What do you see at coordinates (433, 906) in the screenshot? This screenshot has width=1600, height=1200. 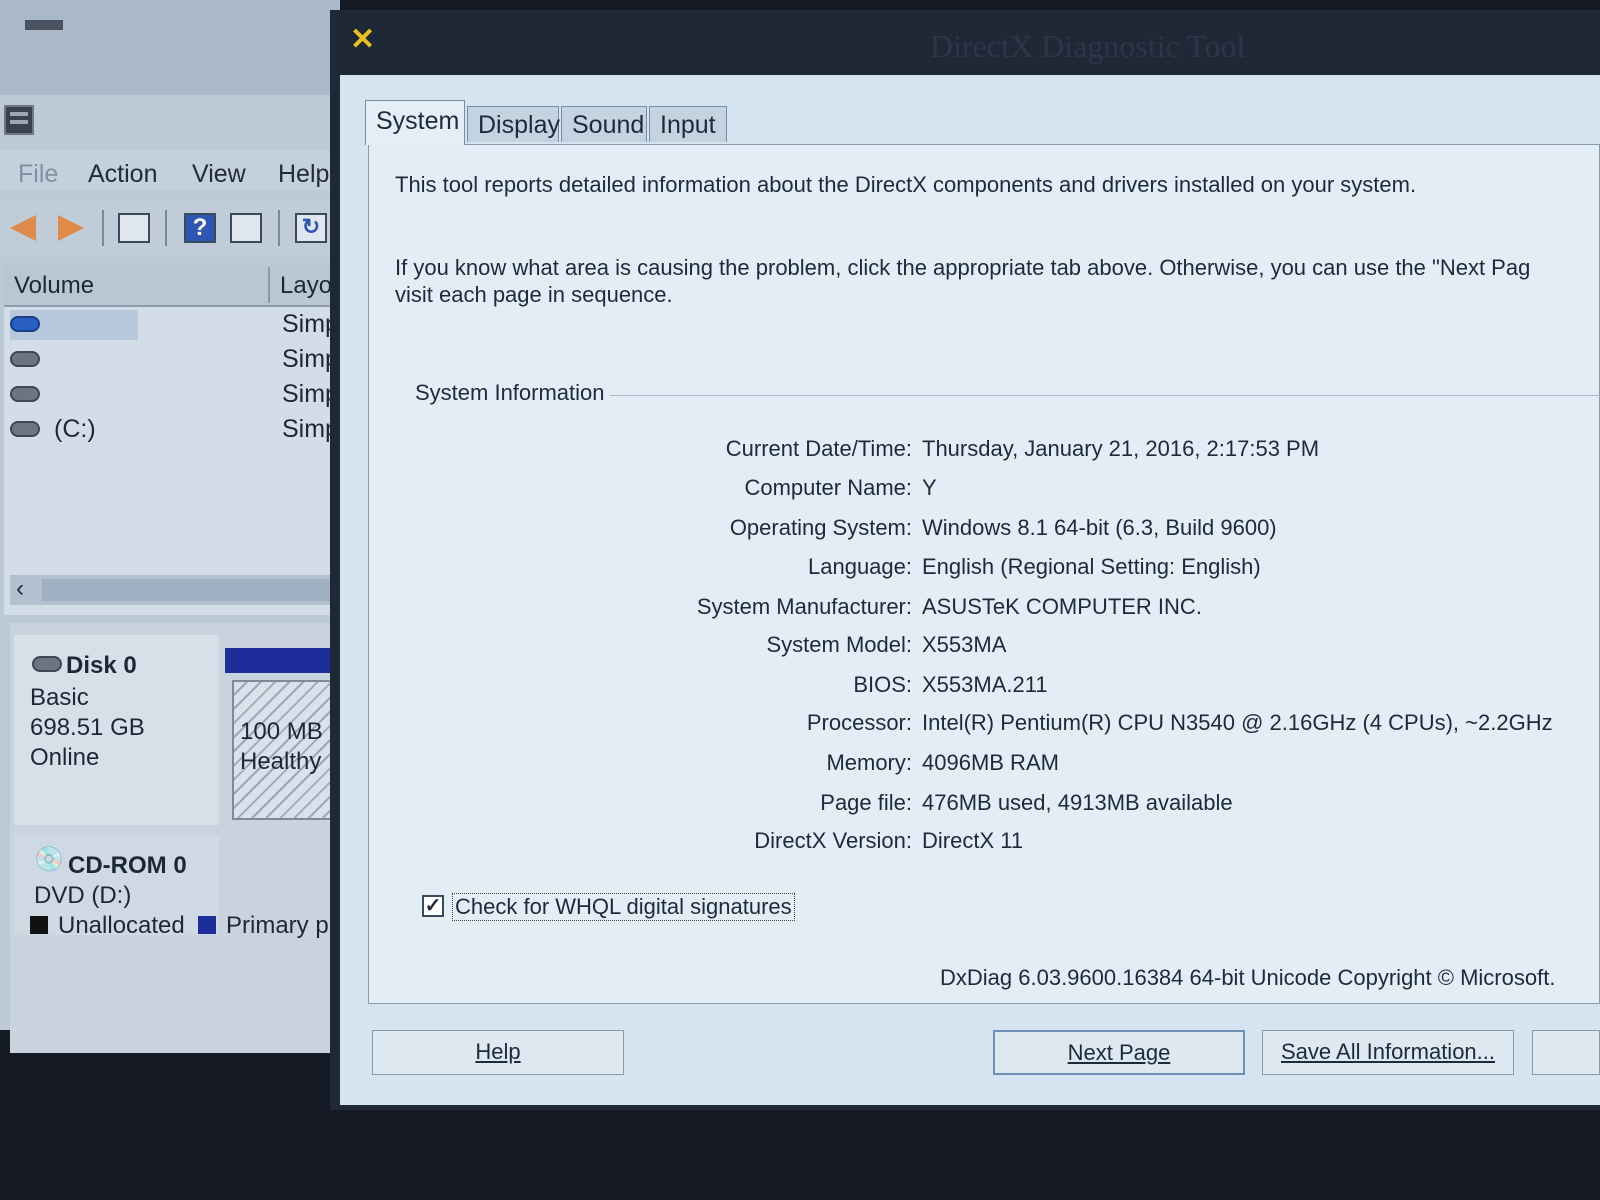 I see `whql-checkbox: ✓` at bounding box center [433, 906].